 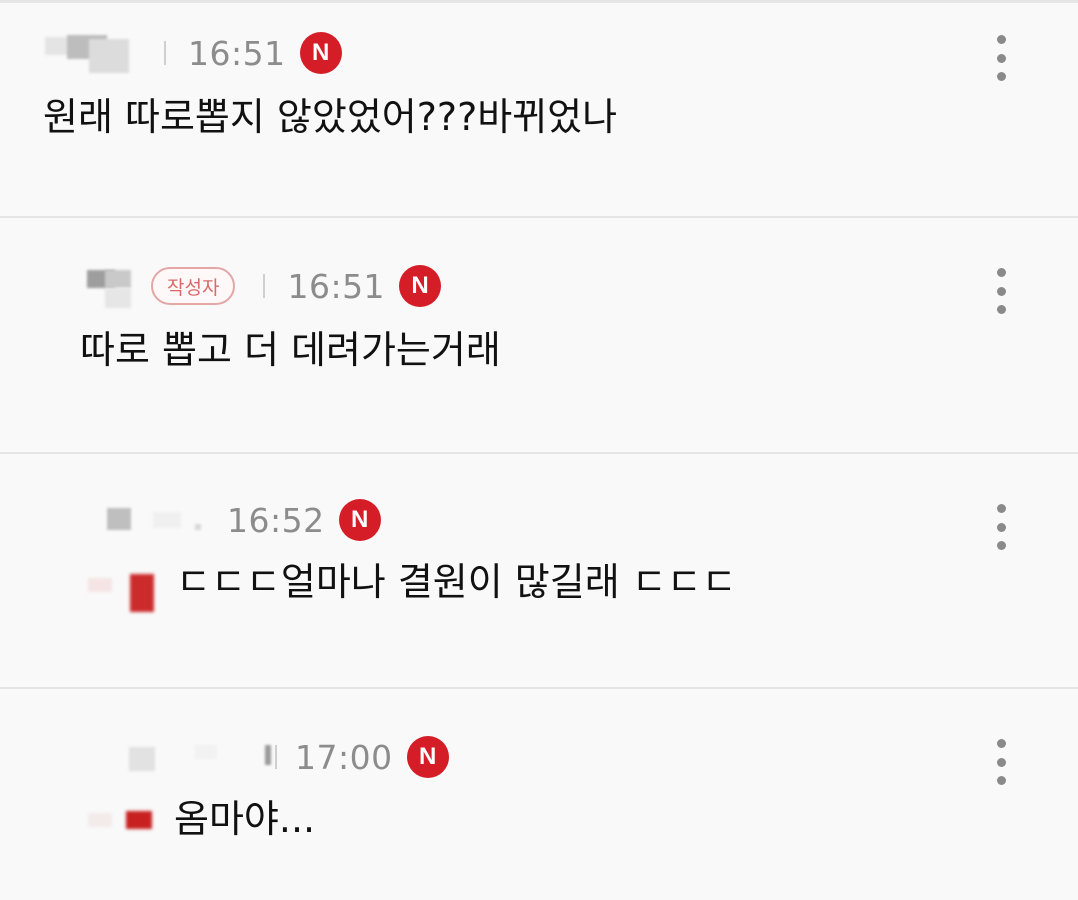 What do you see at coordinates (282, 757) in the screenshot?
I see `comment-meta: 17:00 N` at bounding box center [282, 757].